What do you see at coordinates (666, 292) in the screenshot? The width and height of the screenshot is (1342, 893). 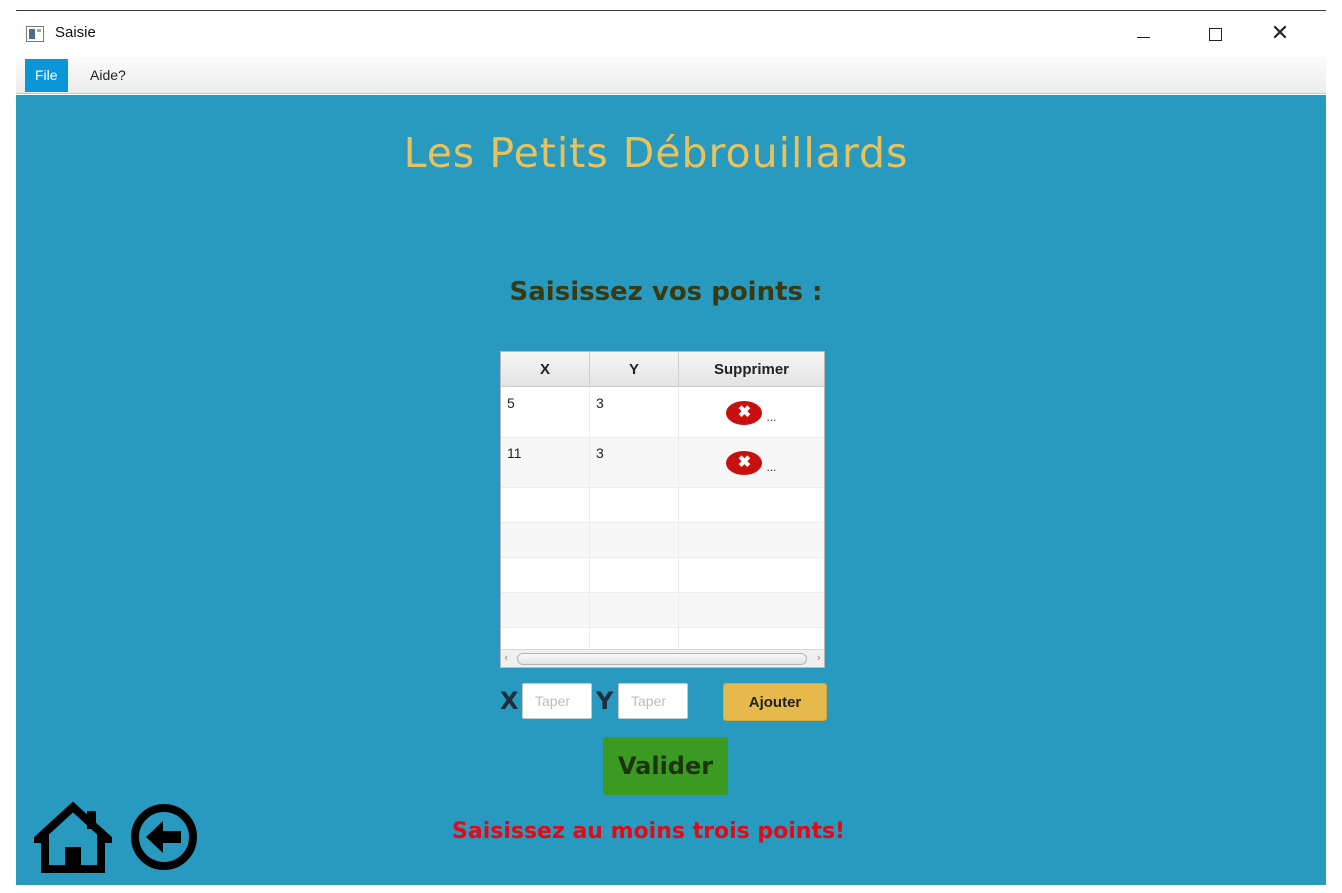 I see `form-subtitle: Saisissez vos points :` at bounding box center [666, 292].